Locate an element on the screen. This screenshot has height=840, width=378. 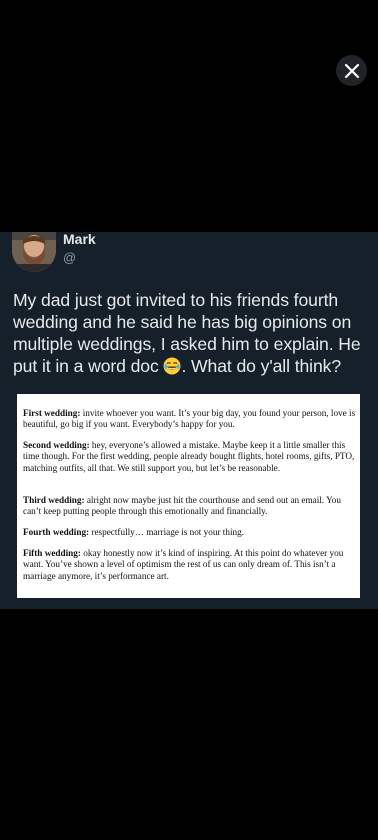
close-button is located at coordinates (351, 70).